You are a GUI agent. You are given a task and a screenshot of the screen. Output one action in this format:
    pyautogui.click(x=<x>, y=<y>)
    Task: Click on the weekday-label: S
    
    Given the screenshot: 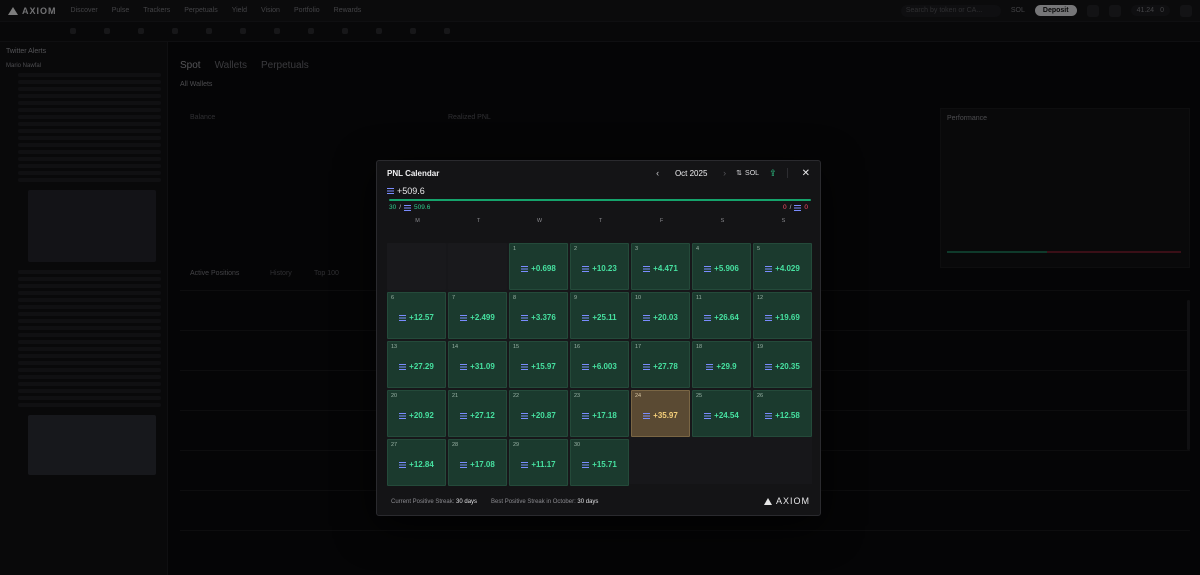 What is the action you would take?
    pyautogui.click(x=722, y=221)
    